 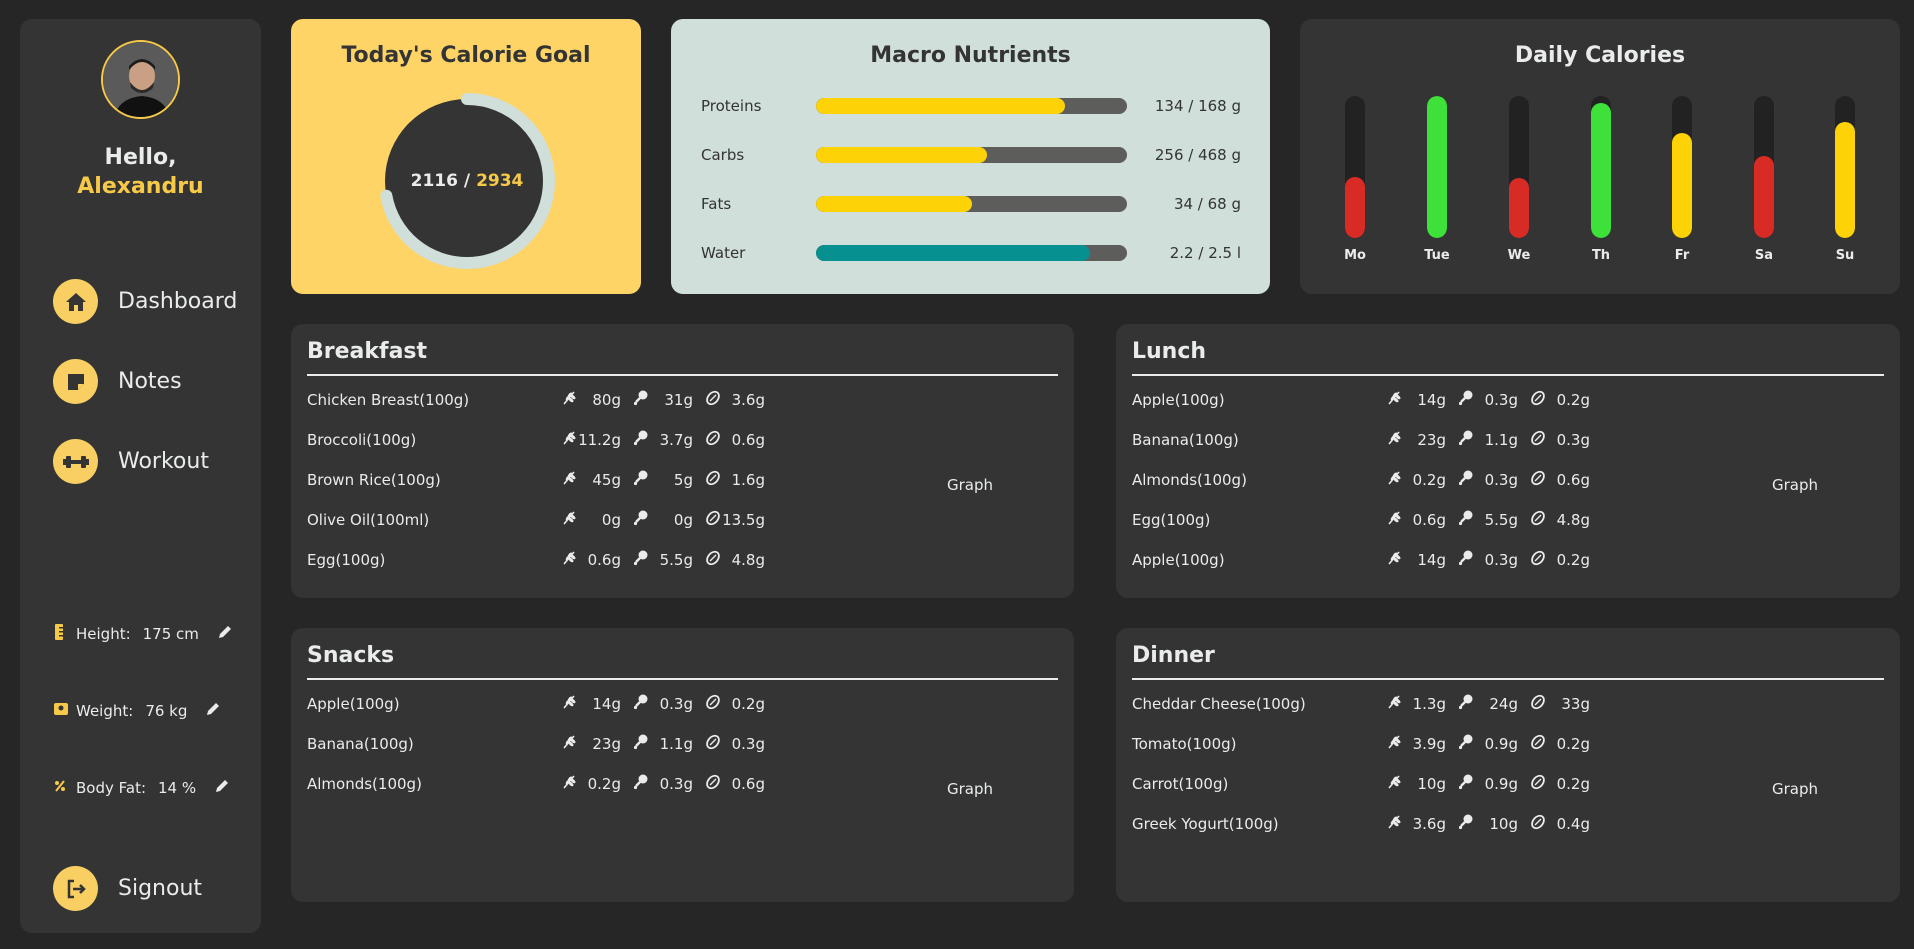 I want to click on food-name: Greek Yogurt(100g), so click(x=1205, y=824).